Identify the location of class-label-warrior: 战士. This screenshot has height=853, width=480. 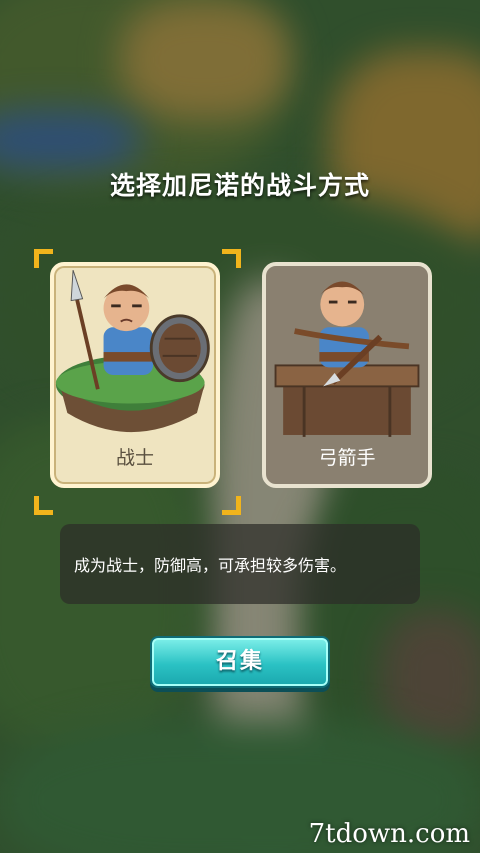
(134, 458).